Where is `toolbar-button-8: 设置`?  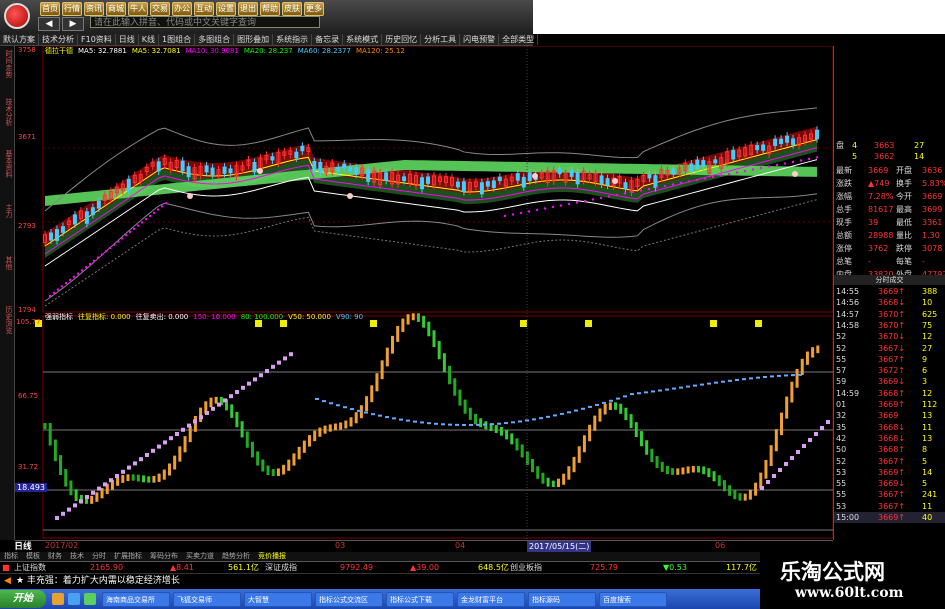 toolbar-button-8: 设置 is located at coordinates (226, 9).